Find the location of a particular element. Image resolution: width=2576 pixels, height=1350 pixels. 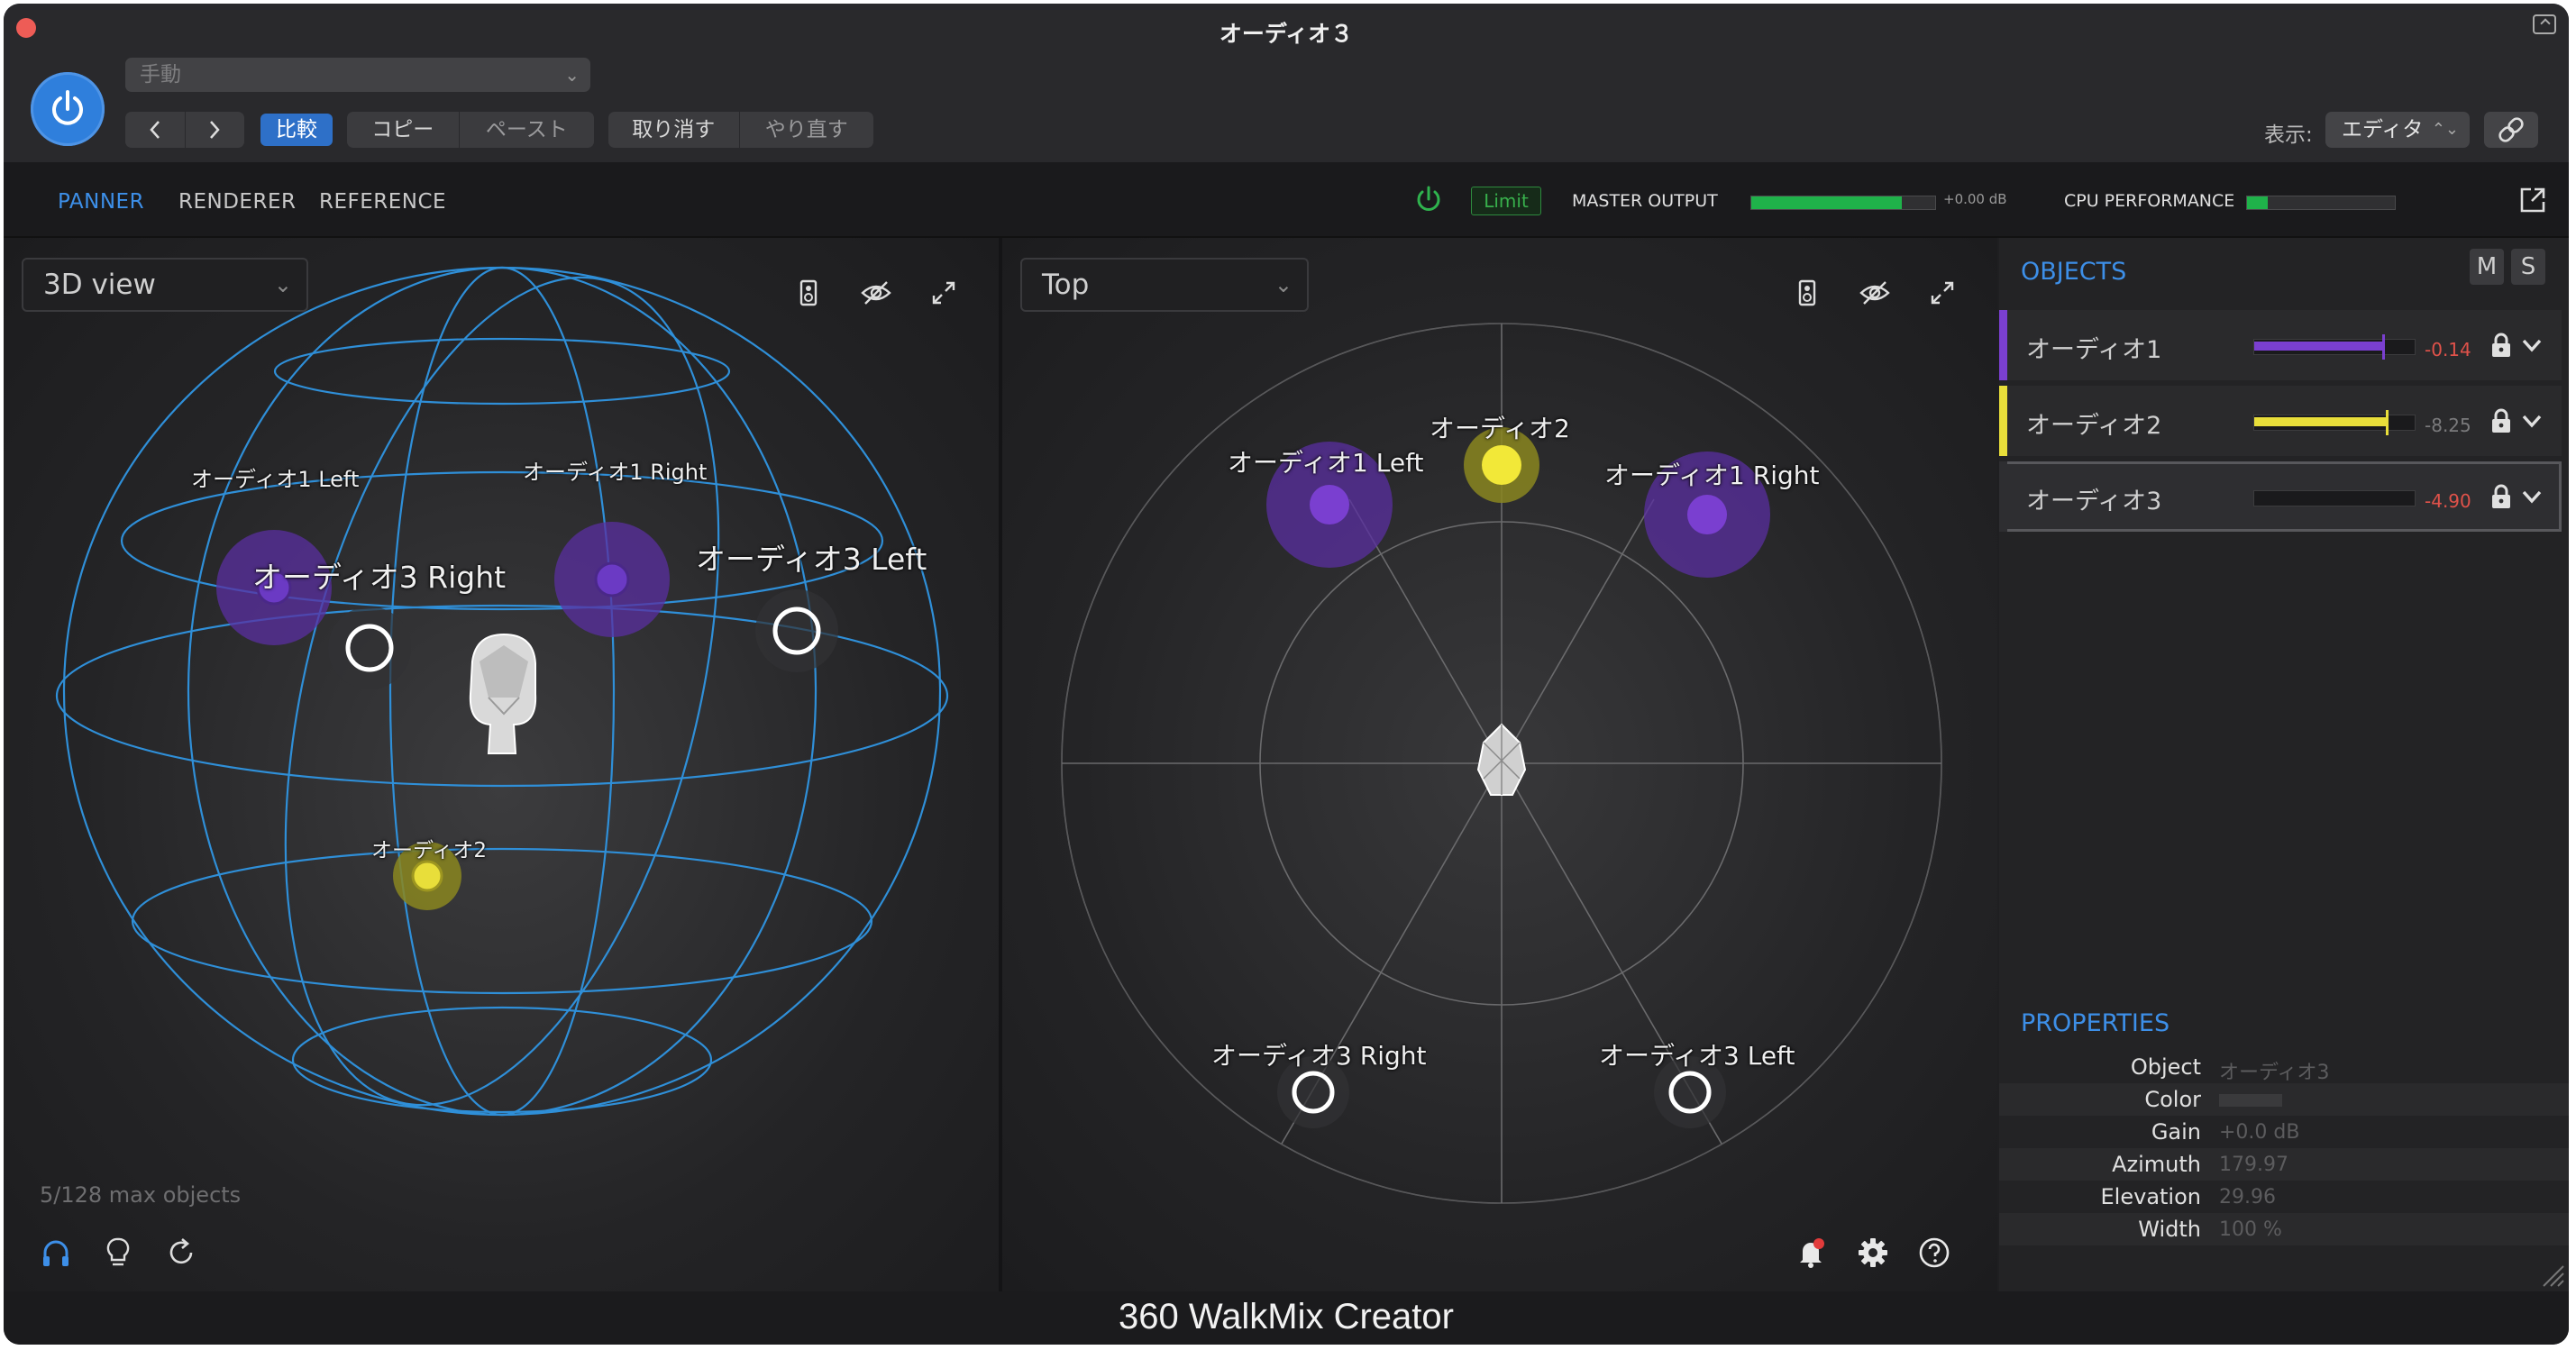

objects-title: OBJECTS is located at coordinates (2074, 272).